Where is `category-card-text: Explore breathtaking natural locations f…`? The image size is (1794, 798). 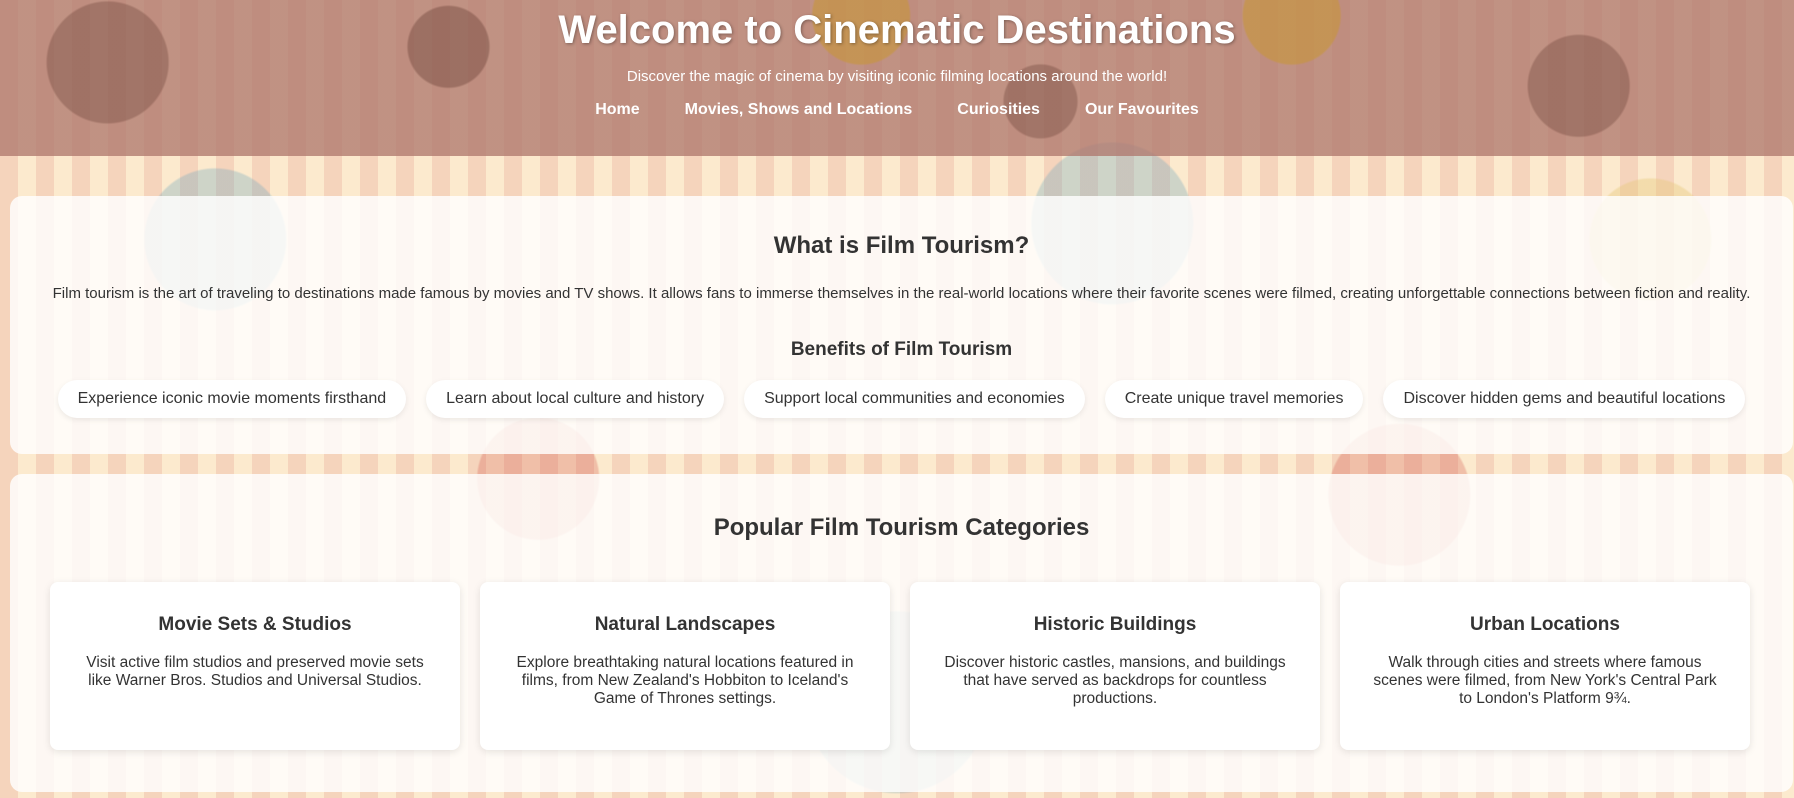 category-card-text: Explore breathtaking natural locations f… is located at coordinates (685, 680).